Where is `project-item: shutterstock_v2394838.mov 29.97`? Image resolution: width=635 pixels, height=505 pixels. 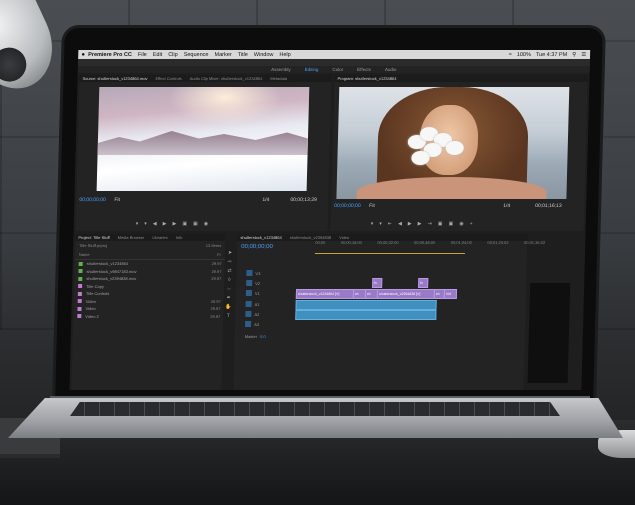
project-item: shutterstock_v2394838.mov 29.97 is located at coordinates (149, 279).